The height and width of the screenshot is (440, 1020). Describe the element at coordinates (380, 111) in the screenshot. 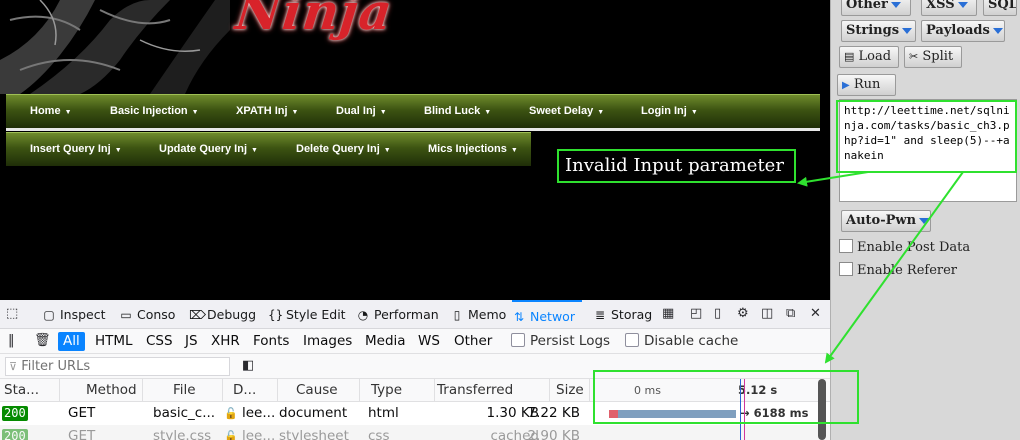

I see `nav-item-dual-inj: Dual Inj ▼` at that location.